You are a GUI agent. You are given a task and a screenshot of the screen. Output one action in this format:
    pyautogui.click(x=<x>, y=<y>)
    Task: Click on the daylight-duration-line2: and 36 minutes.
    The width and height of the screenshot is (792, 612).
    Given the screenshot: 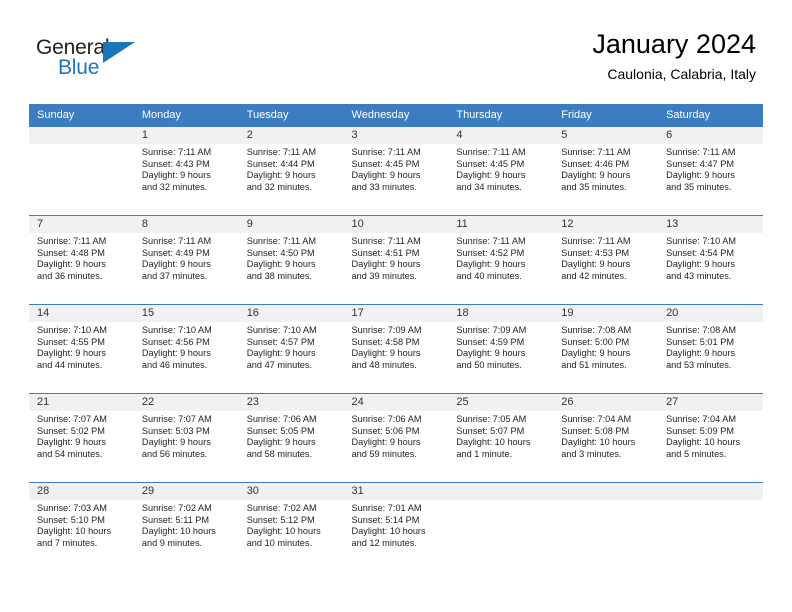 What is the action you would take?
    pyautogui.click(x=70, y=275)
    